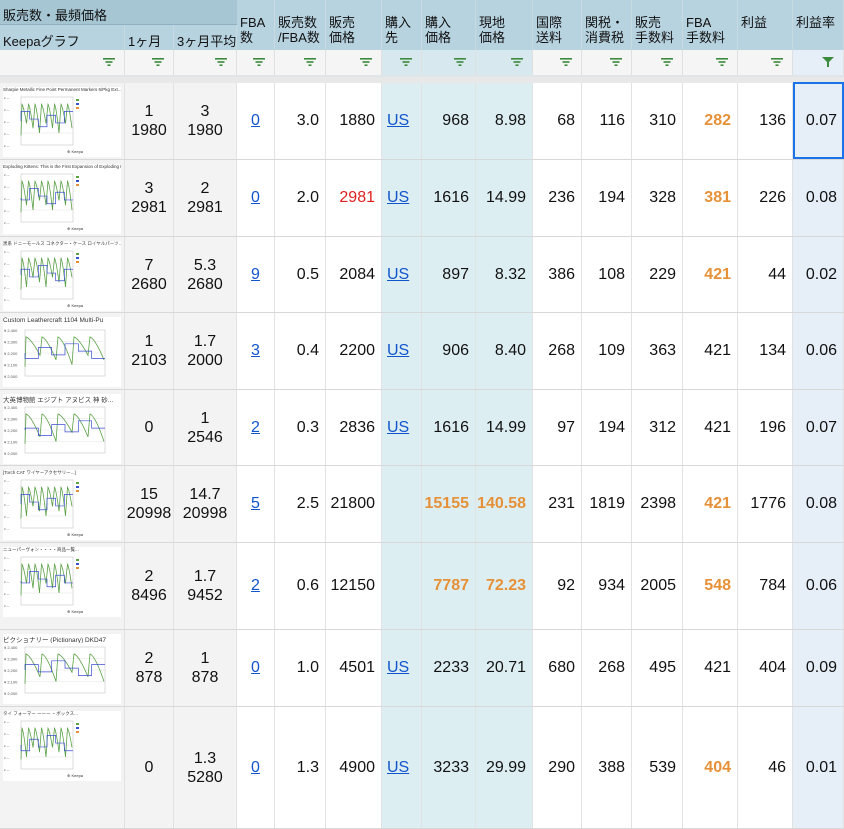 The width and height of the screenshot is (844, 829). Describe the element at coordinates (765, 274) in the screenshot. I see `cell-profit: 44` at that location.